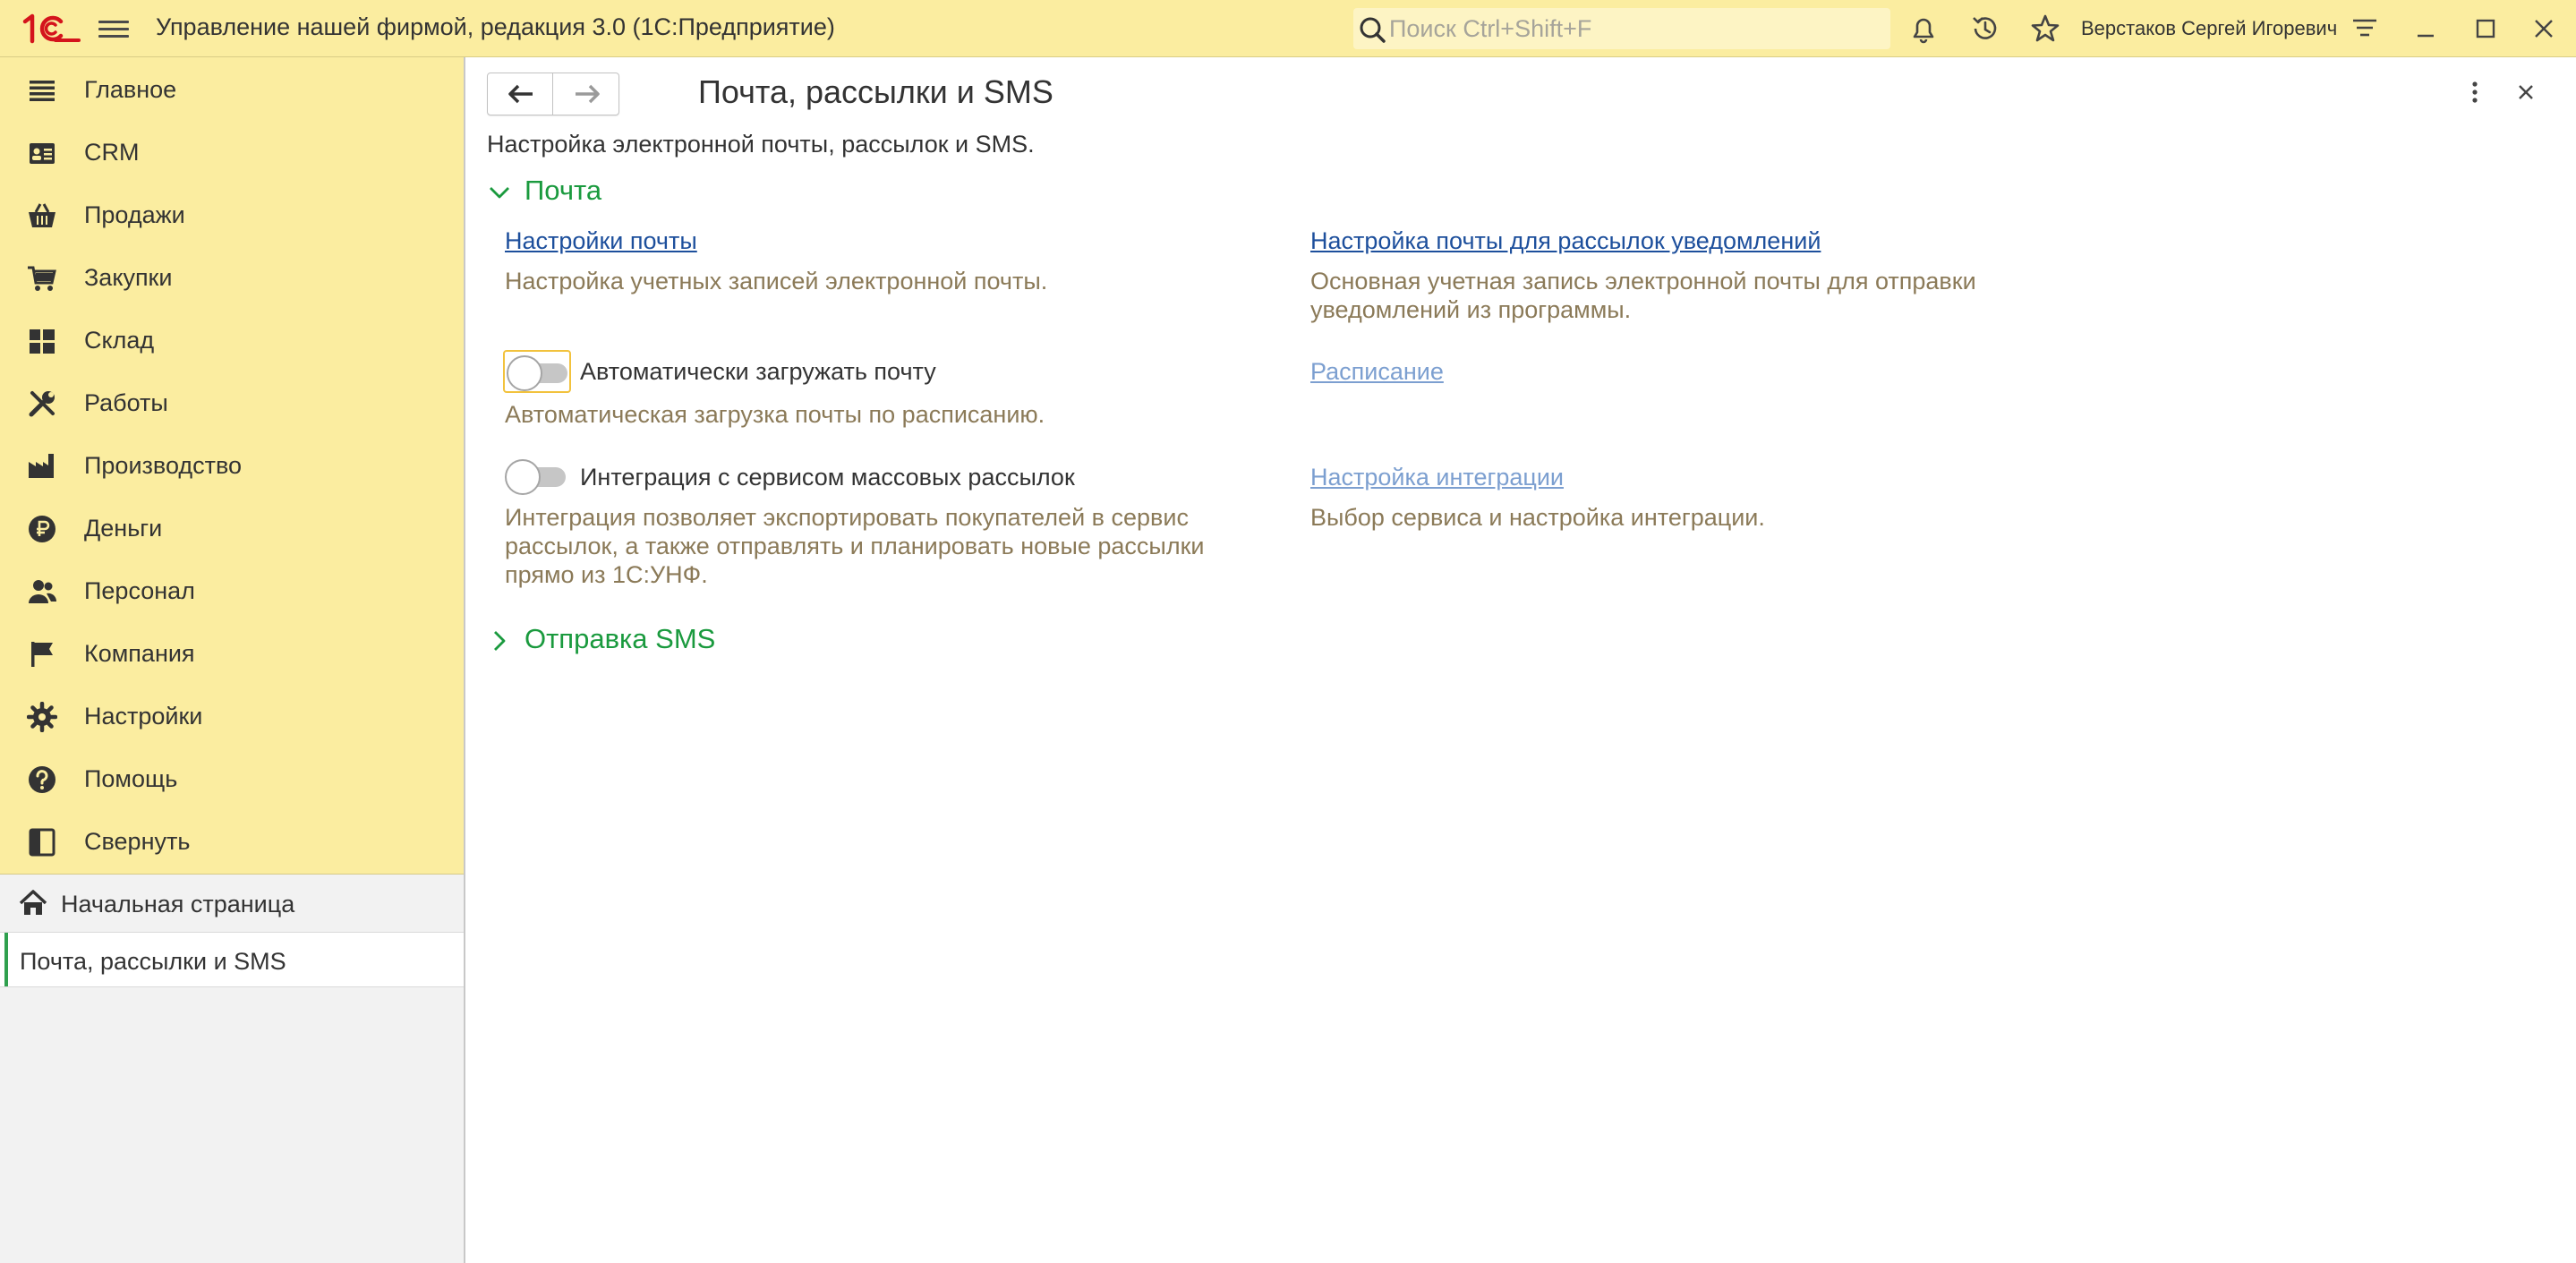 This screenshot has height=1263, width=2576. I want to click on minimize-icon, so click(2426, 29).